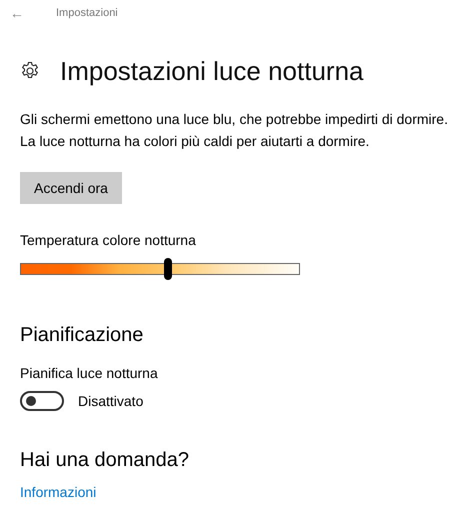 This screenshot has height=532, width=472. I want to click on settings-icon, so click(30, 71).